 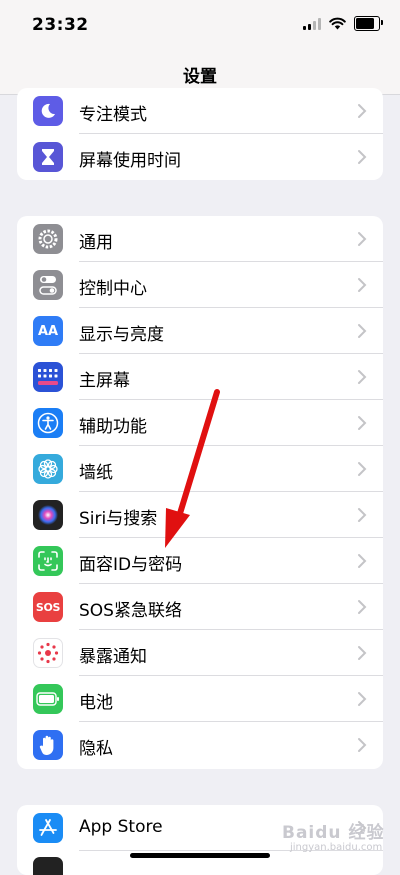 I want to click on settings-row-battery: 电池, so click(x=200, y=699).